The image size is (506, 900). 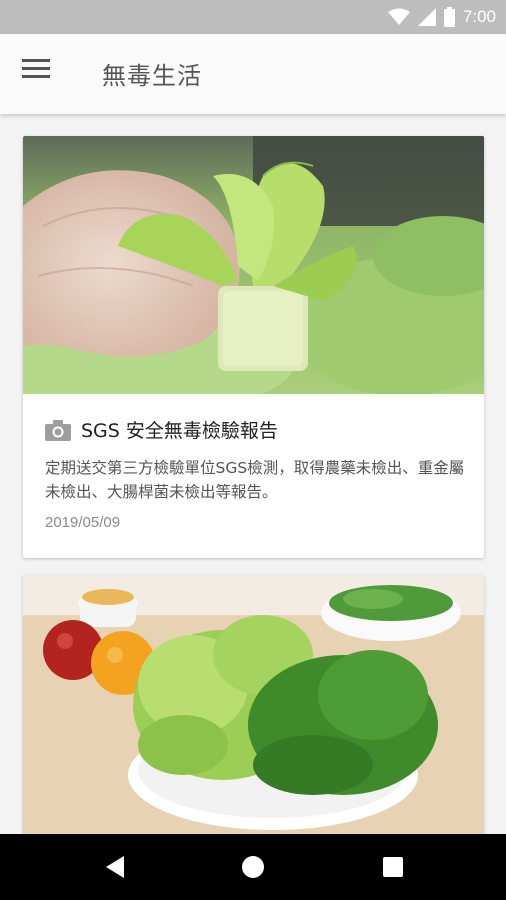 What do you see at coordinates (83, 522) in the screenshot?
I see `card-date: 2019/05/09` at bounding box center [83, 522].